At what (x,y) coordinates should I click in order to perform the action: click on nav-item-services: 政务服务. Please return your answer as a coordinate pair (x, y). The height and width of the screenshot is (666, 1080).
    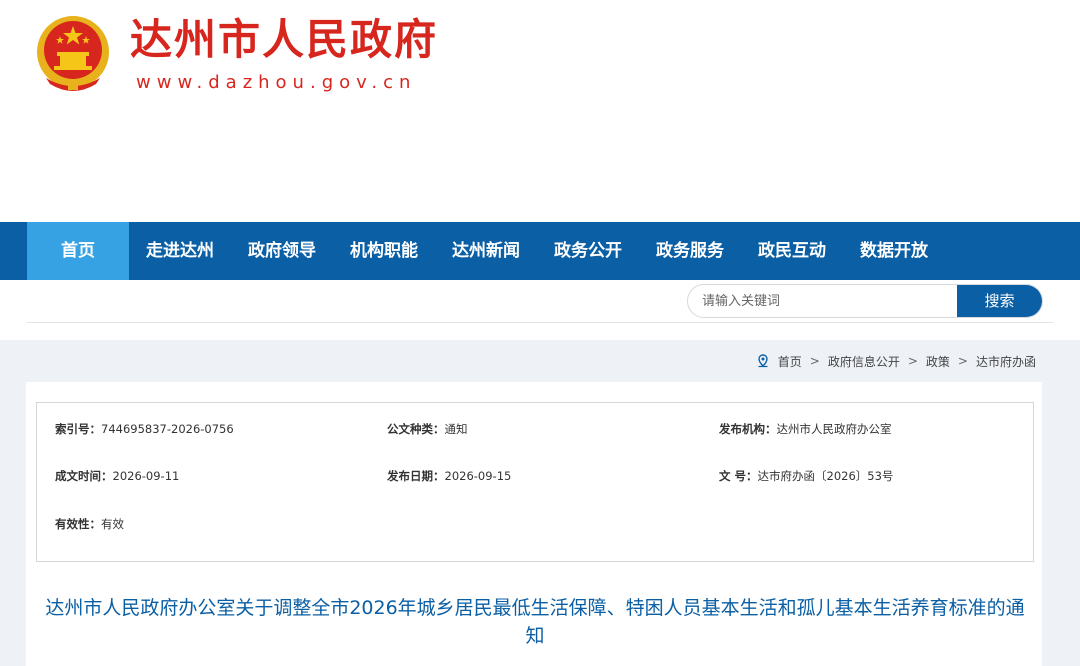
    Looking at the image, I should click on (690, 251).